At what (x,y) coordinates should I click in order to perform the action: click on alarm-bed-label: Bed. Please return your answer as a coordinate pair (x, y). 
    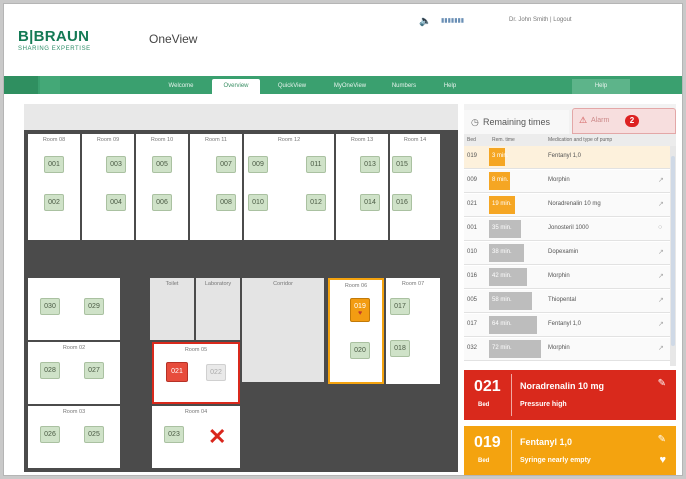
    Looking at the image, I should click on (484, 405).